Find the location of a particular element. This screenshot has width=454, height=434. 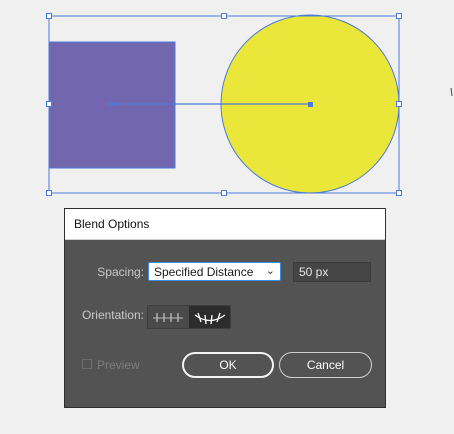

cursor-fragment-icon is located at coordinates (451, 92).